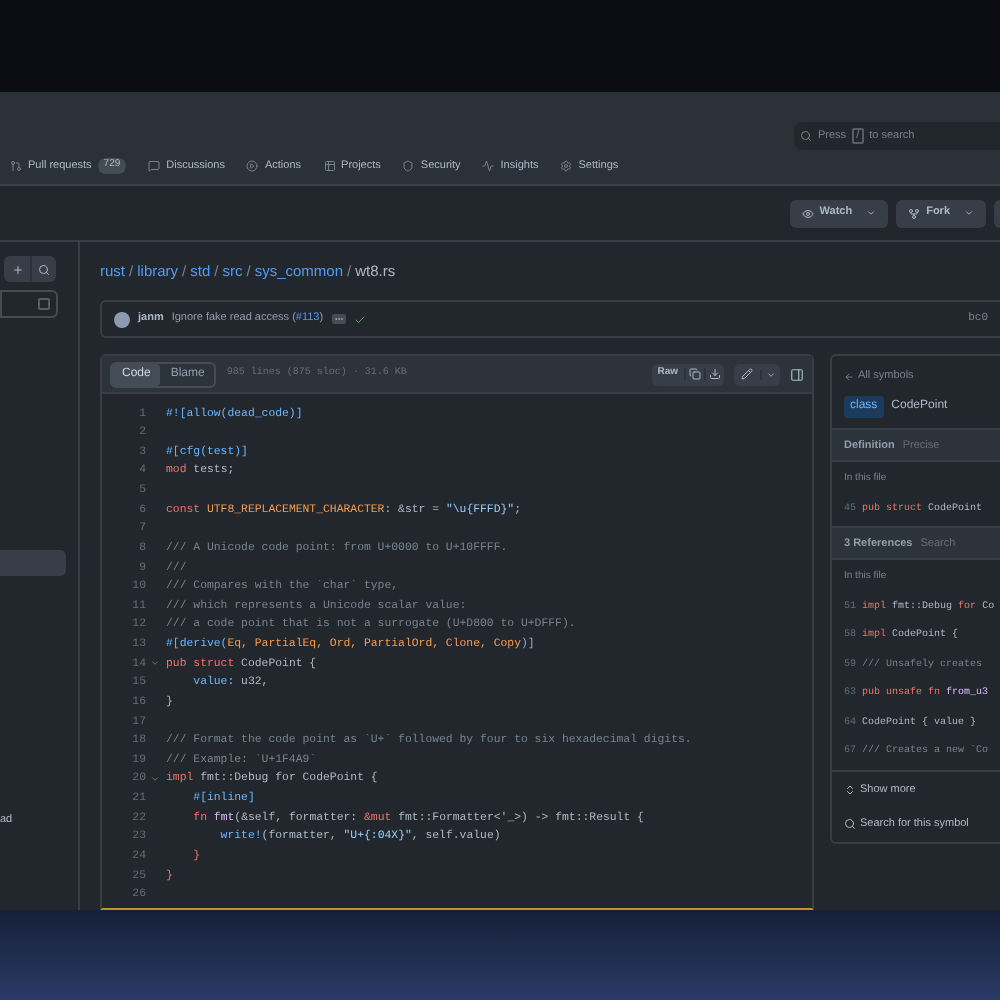 The width and height of the screenshot is (1000, 1000). I want to click on shield-icon, so click(408, 166).